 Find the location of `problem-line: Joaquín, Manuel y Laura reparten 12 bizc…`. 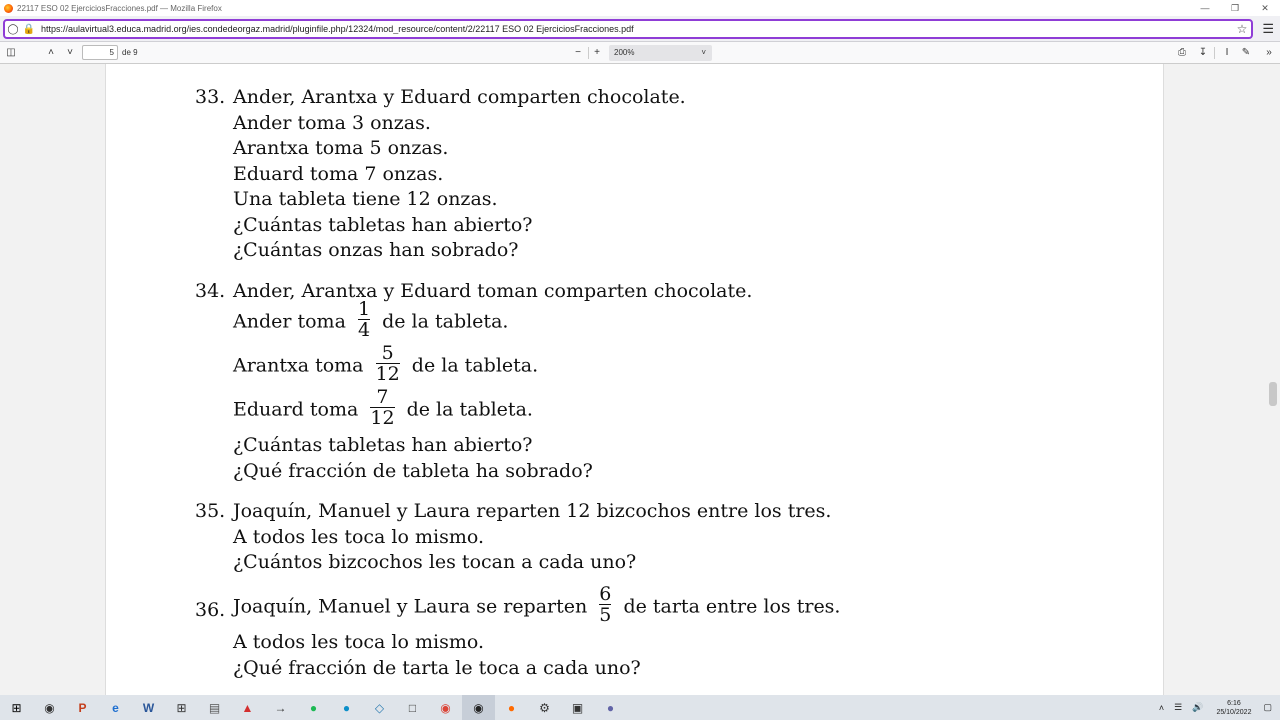

problem-line: Joaquín, Manuel y Laura reparten 12 bizc… is located at coordinates (532, 511).